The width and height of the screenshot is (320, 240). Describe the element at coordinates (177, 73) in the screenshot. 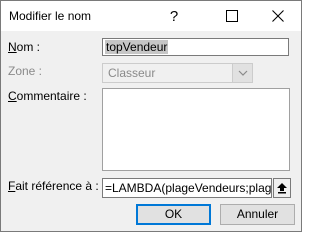

I see `zone-select: Classeur` at that location.